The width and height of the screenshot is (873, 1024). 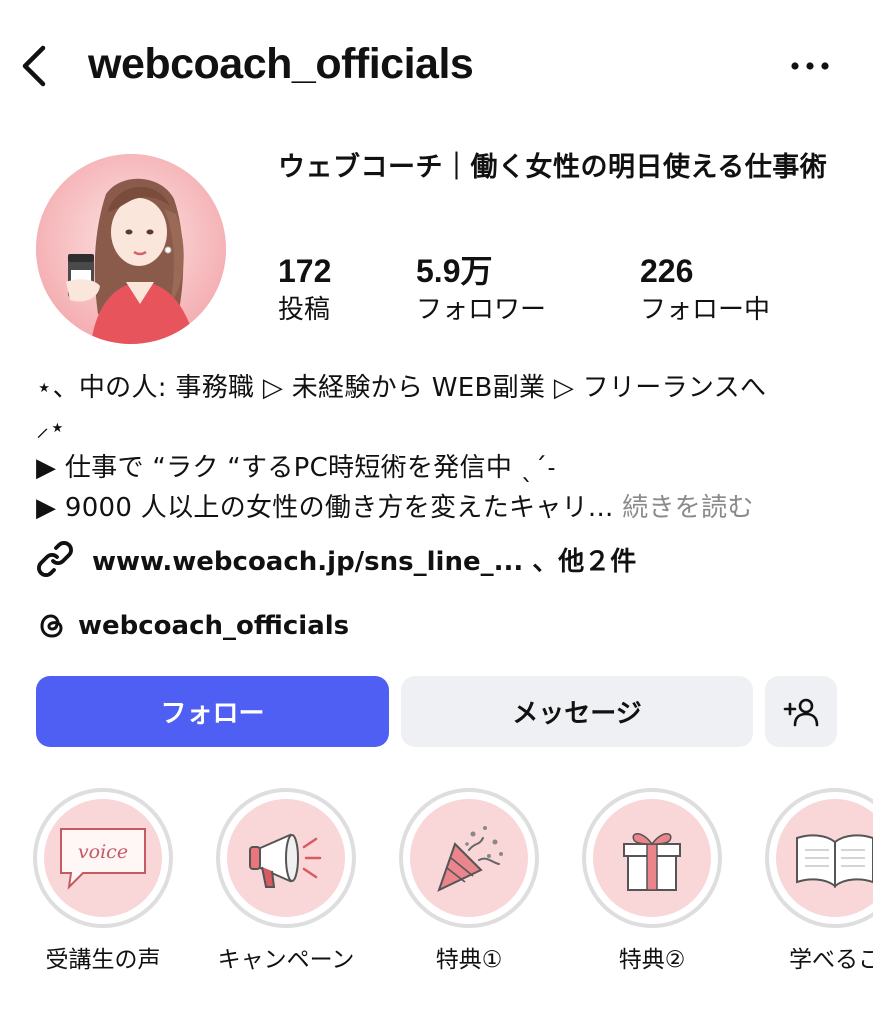 What do you see at coordinates (577, 711) in the screenshot?
I see `message-button: メッセージ` at bounding box center [577, 711].